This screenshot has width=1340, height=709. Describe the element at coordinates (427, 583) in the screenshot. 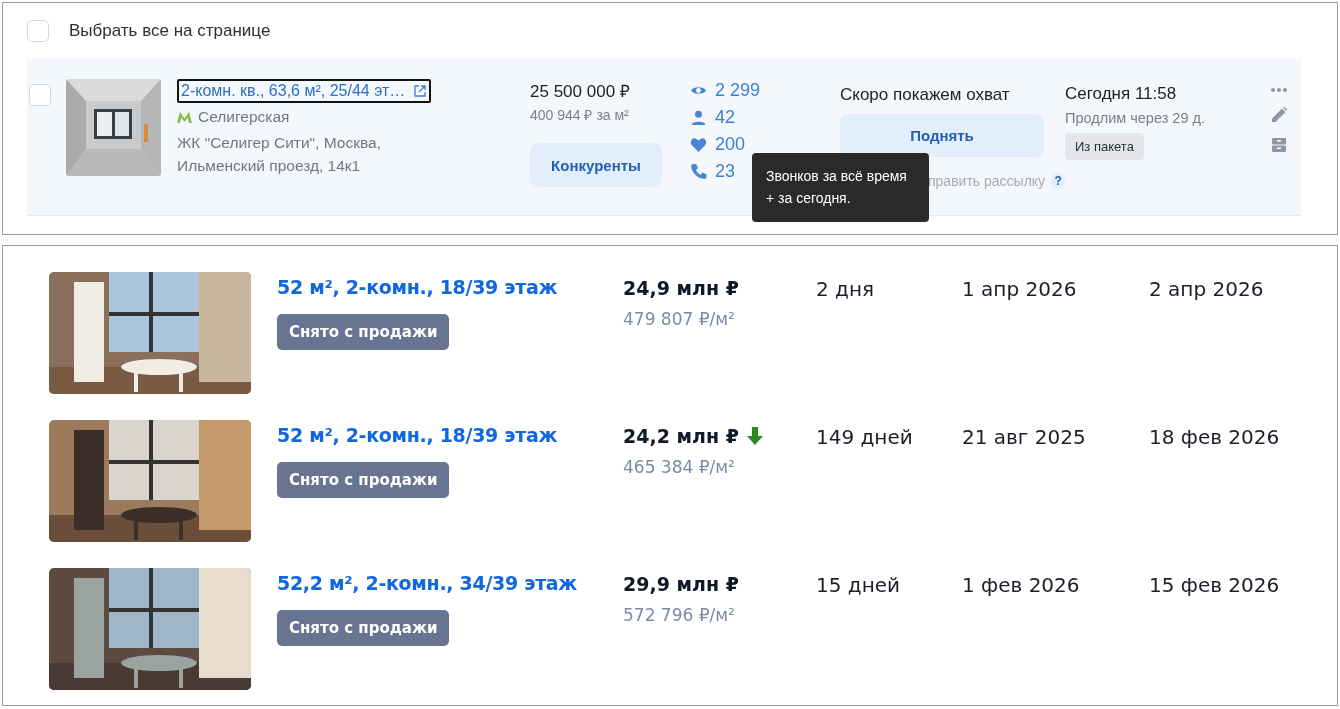

I see `listing-title-link: 52,2 м², 2-комн., 34/39 этаж` at that location.